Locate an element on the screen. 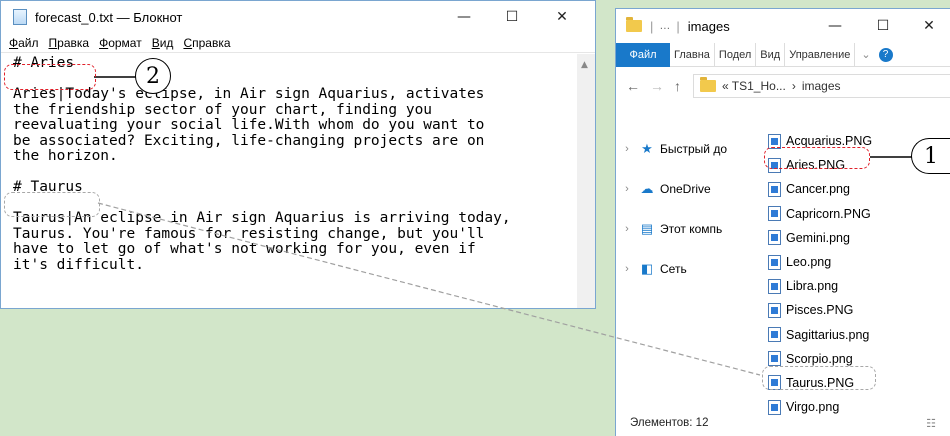  scroll-up-icon: ▲ is located at coordinates (584, 65).